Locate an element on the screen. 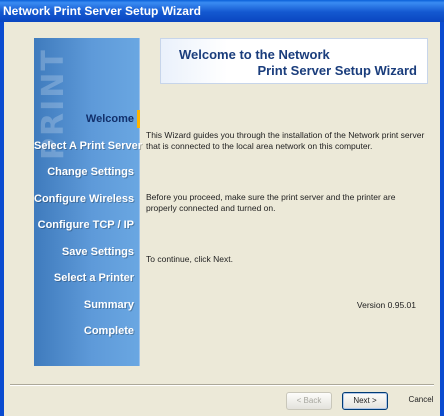 This screenshot has height=416, width=444. step-summary: Summary is located at coordinates (87, 305).